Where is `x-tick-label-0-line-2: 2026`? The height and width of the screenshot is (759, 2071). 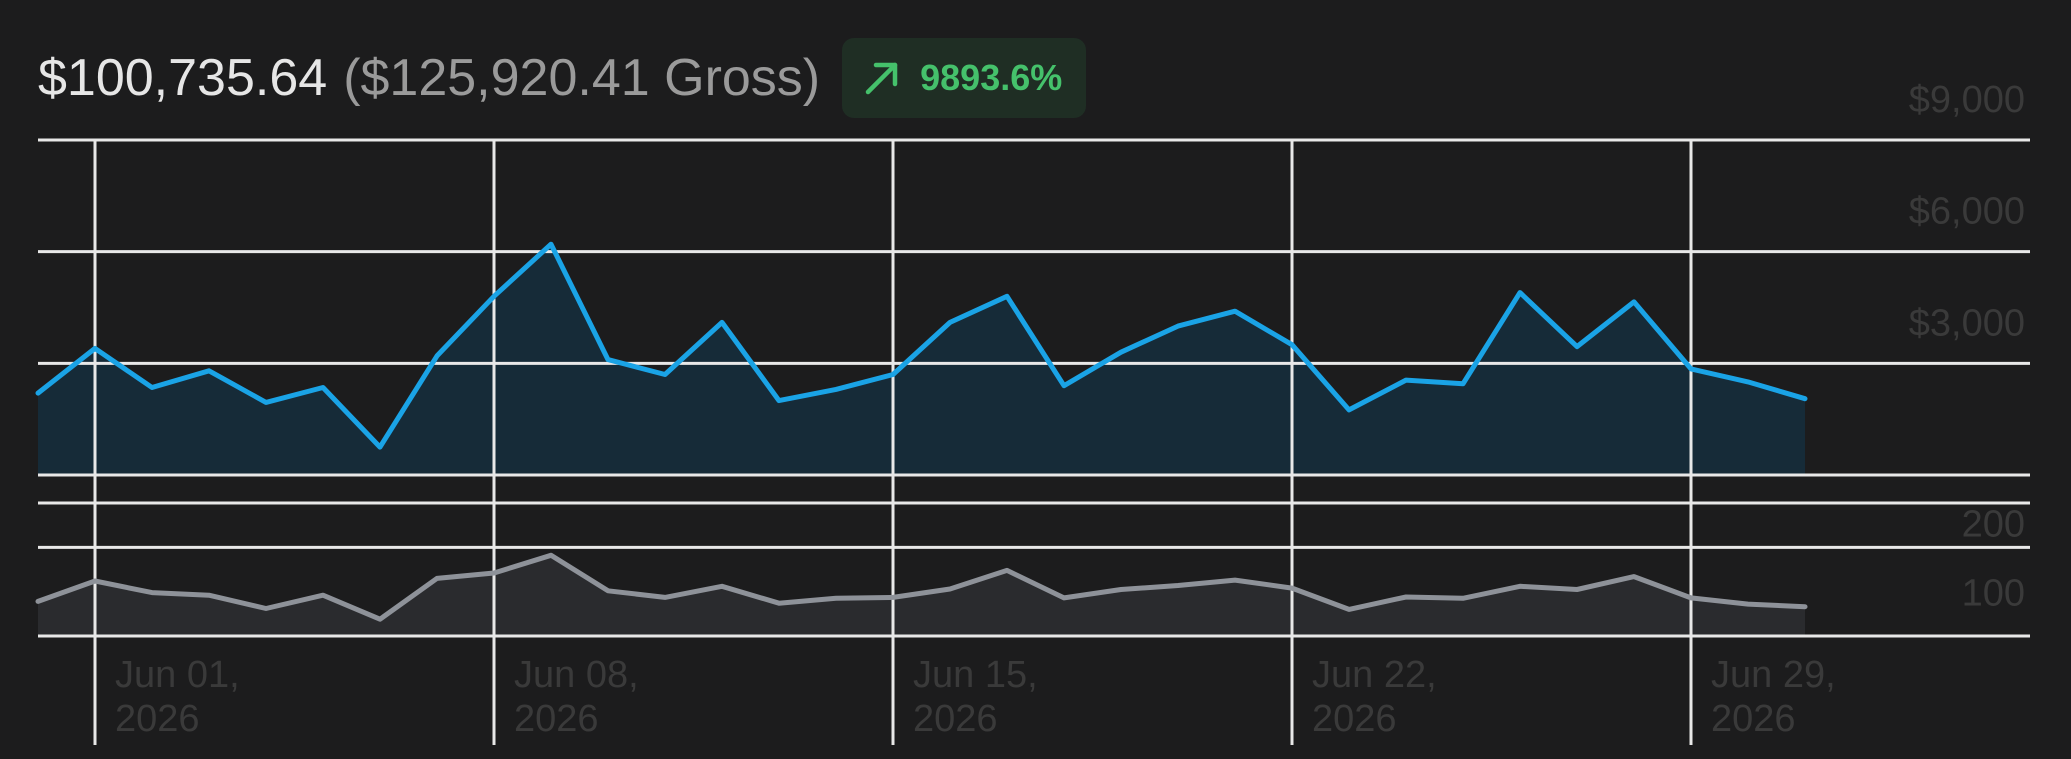
x-tick-label-0-line-2: 2026 is located at coordinates (157, 719).